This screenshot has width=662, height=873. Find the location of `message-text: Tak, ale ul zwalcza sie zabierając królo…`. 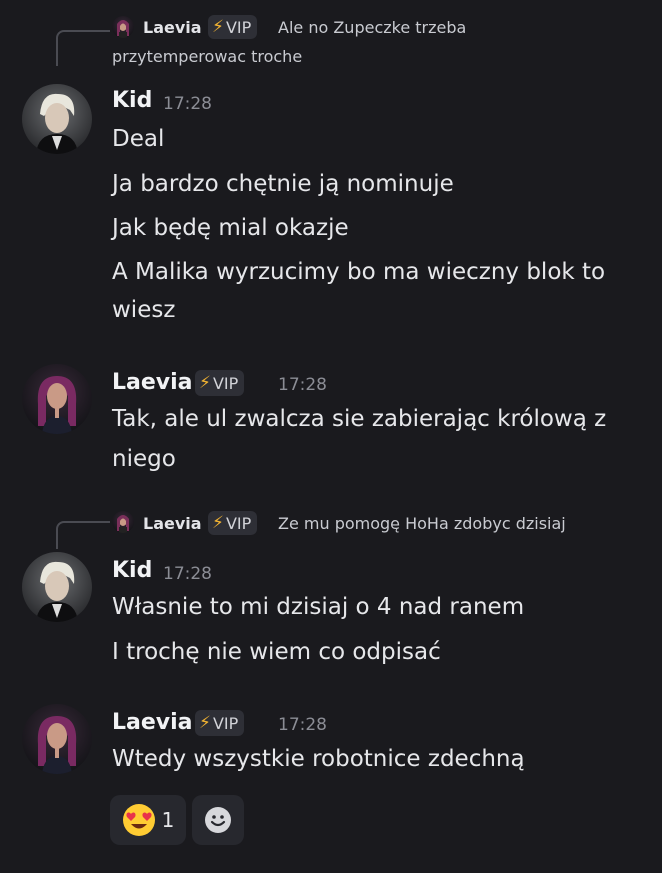

message-text: Tak, ale ul zwalcza sie zabierając królo… is located at coordinates (359, 419).